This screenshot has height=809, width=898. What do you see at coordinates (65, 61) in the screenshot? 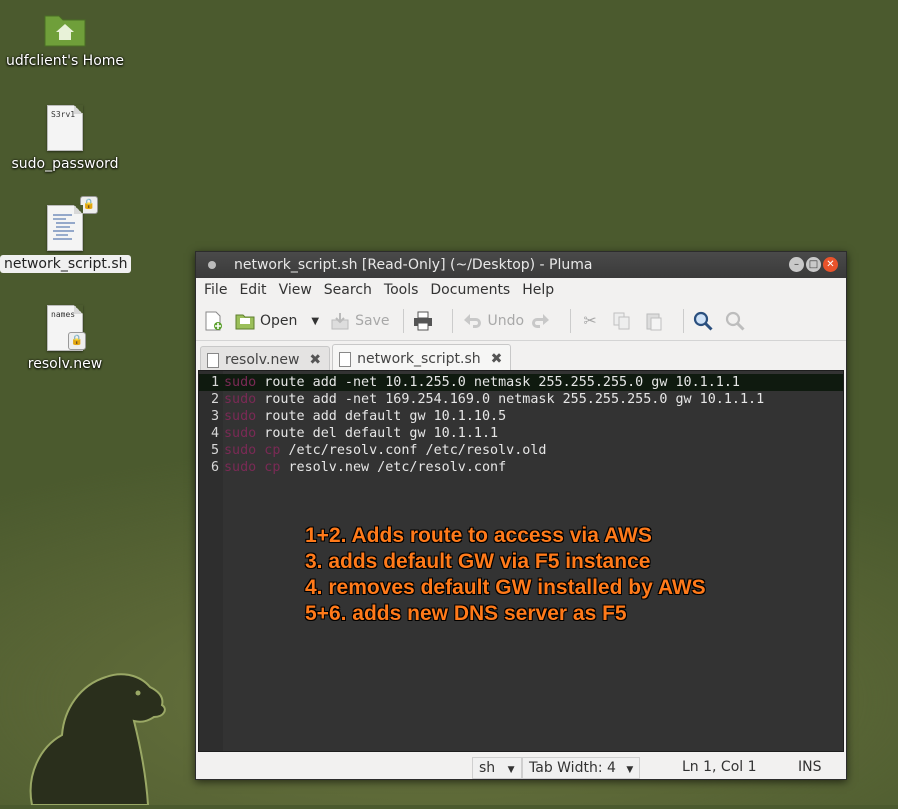
I see `desktop-icon-label: udfclient's Home` at bounding box center [65, 61].